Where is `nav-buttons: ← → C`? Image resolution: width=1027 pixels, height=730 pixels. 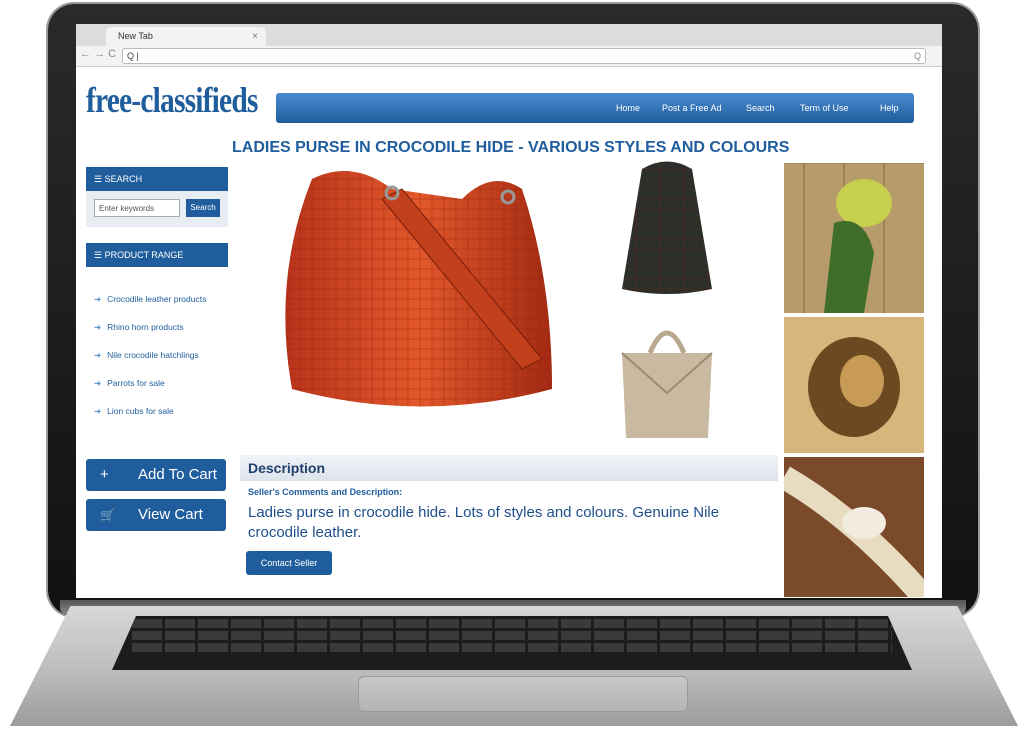 nav-buttons: ← → C is located at coordinates (98, 54).